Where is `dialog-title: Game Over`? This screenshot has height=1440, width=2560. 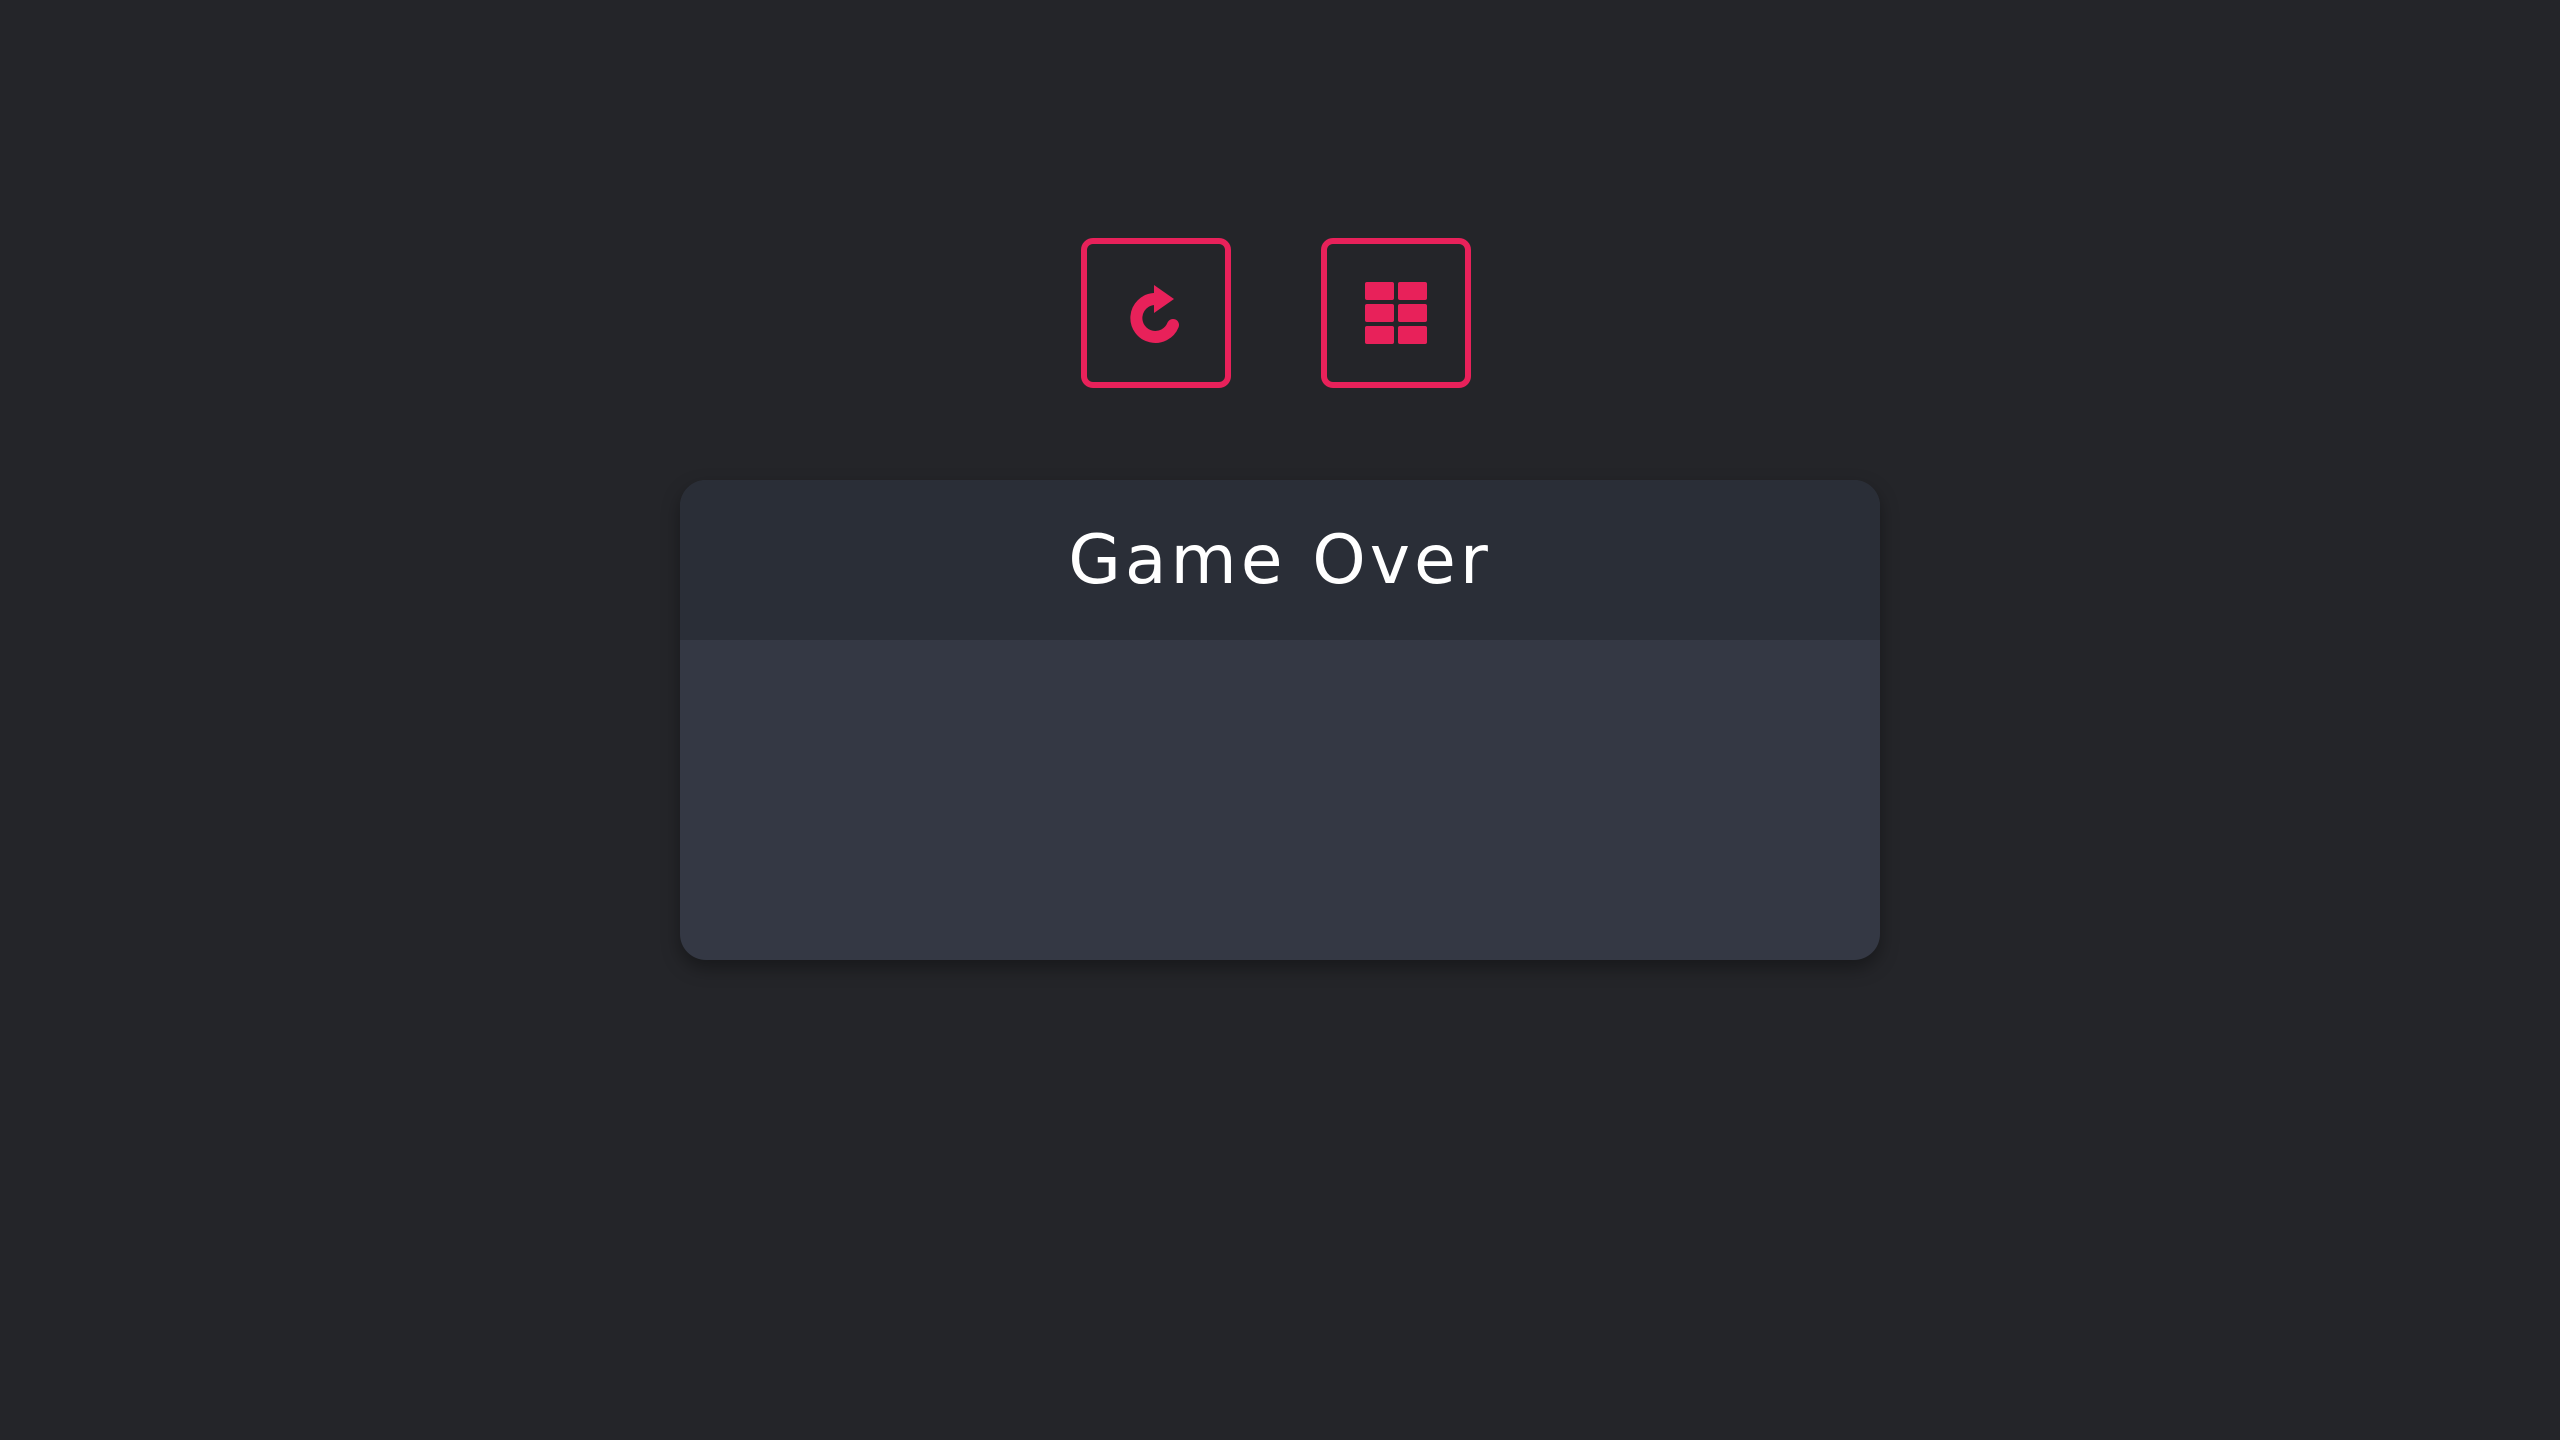
dialog-title: Game Over is located at coordinates (1280, 560).